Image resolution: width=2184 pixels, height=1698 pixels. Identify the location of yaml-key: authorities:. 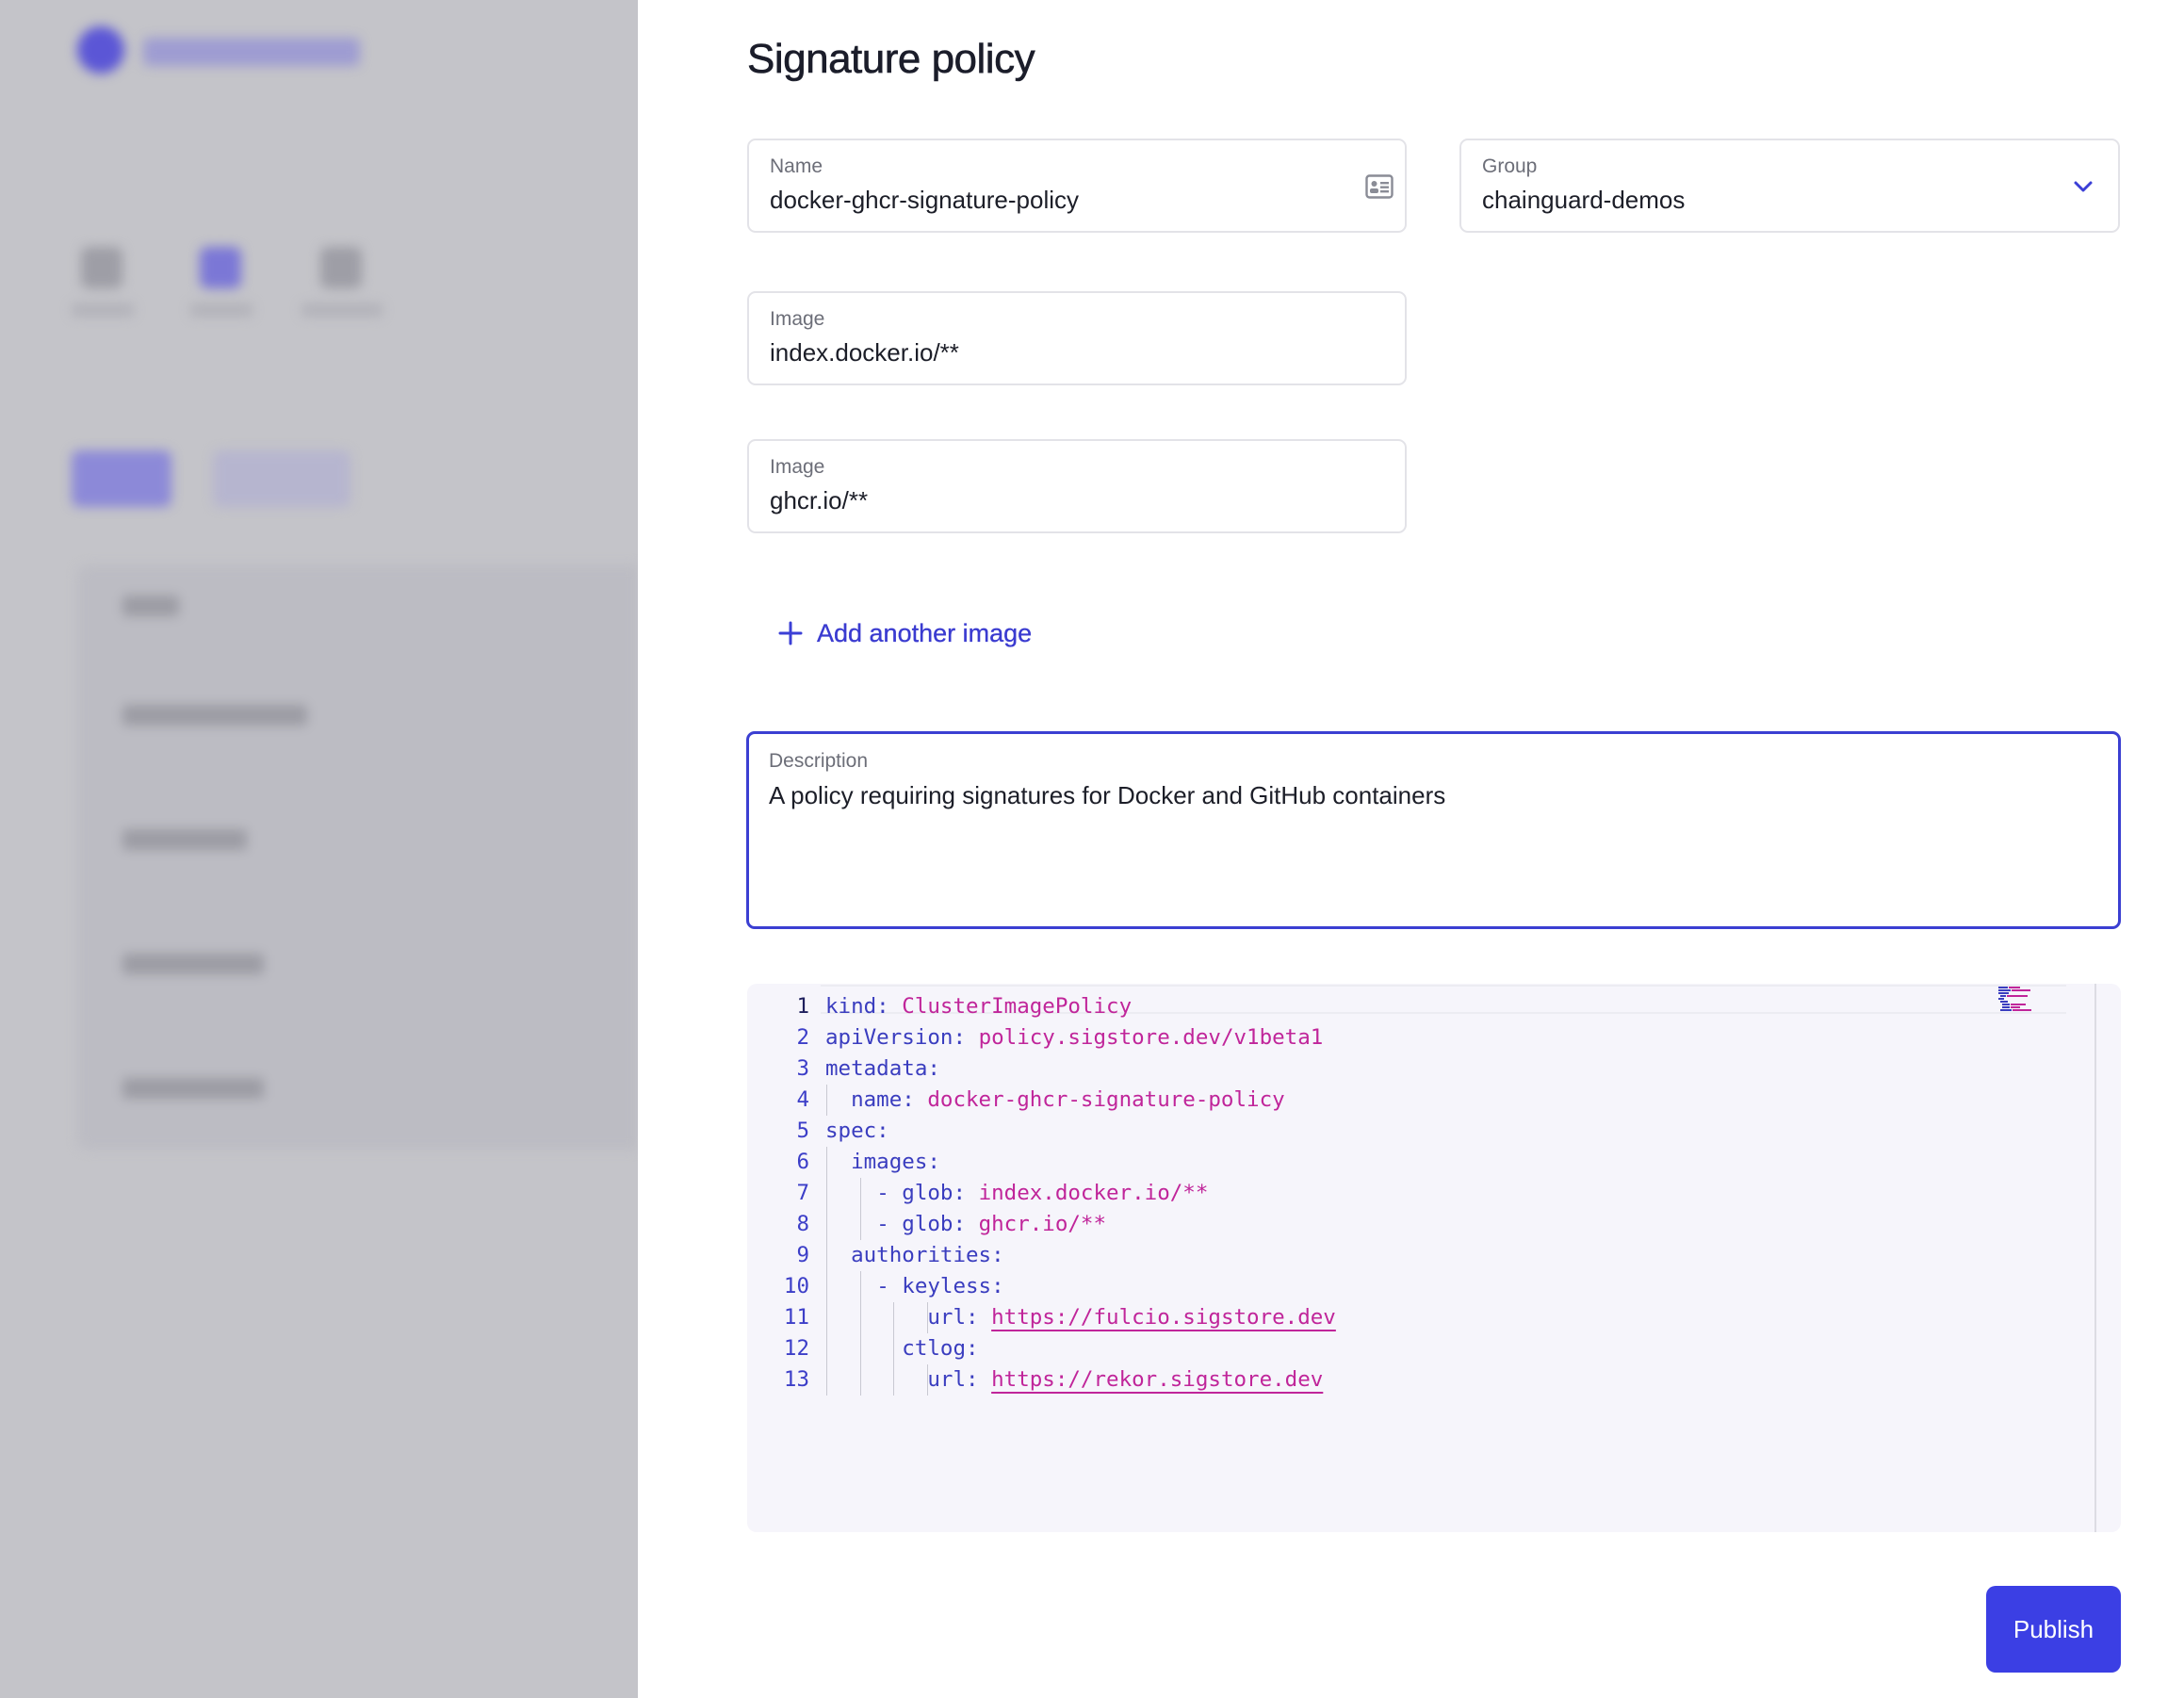
(927, 1255).